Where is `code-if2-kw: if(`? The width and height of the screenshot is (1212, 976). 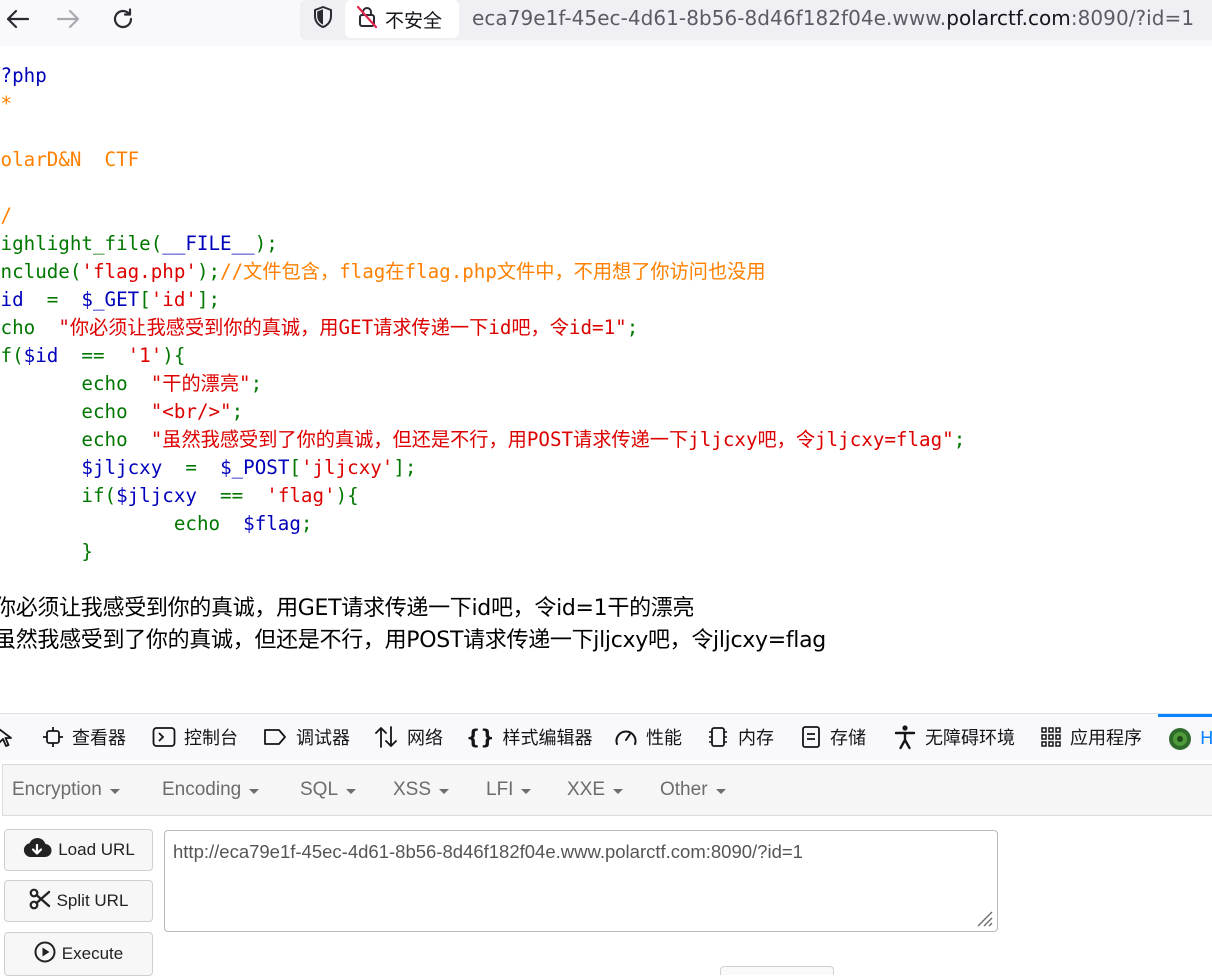
code-if2-kw: if( is located at coordinates (99, 495).